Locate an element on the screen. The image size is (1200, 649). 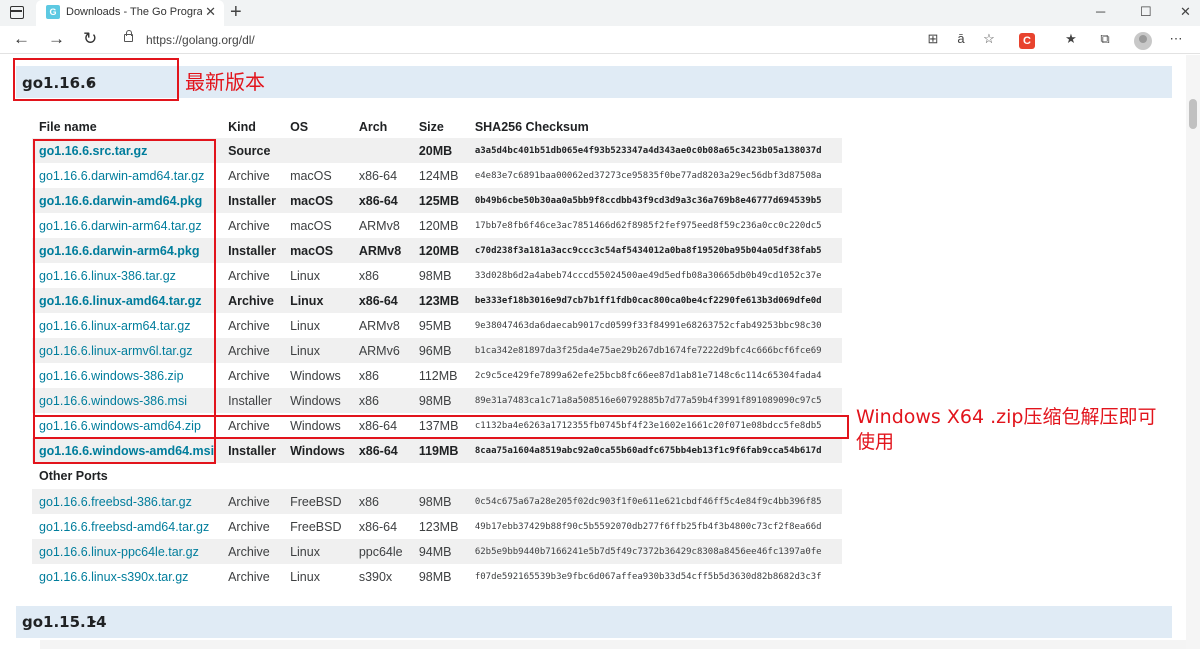
windows-zip-annotation-line2: 使用 is located at coordinates (875, 442).